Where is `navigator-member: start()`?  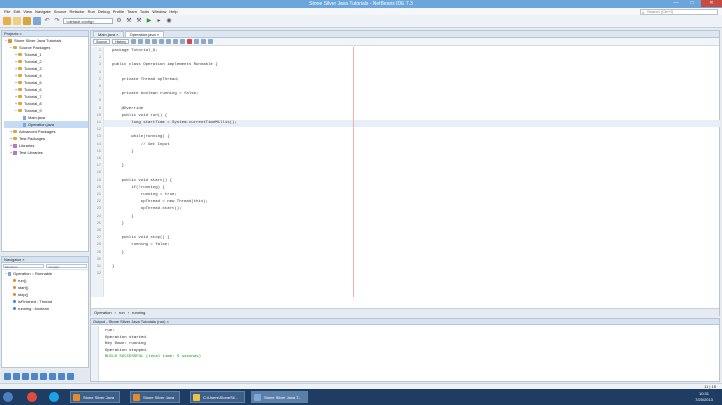
navigator-member: start() is located at coordinates (46, 287).